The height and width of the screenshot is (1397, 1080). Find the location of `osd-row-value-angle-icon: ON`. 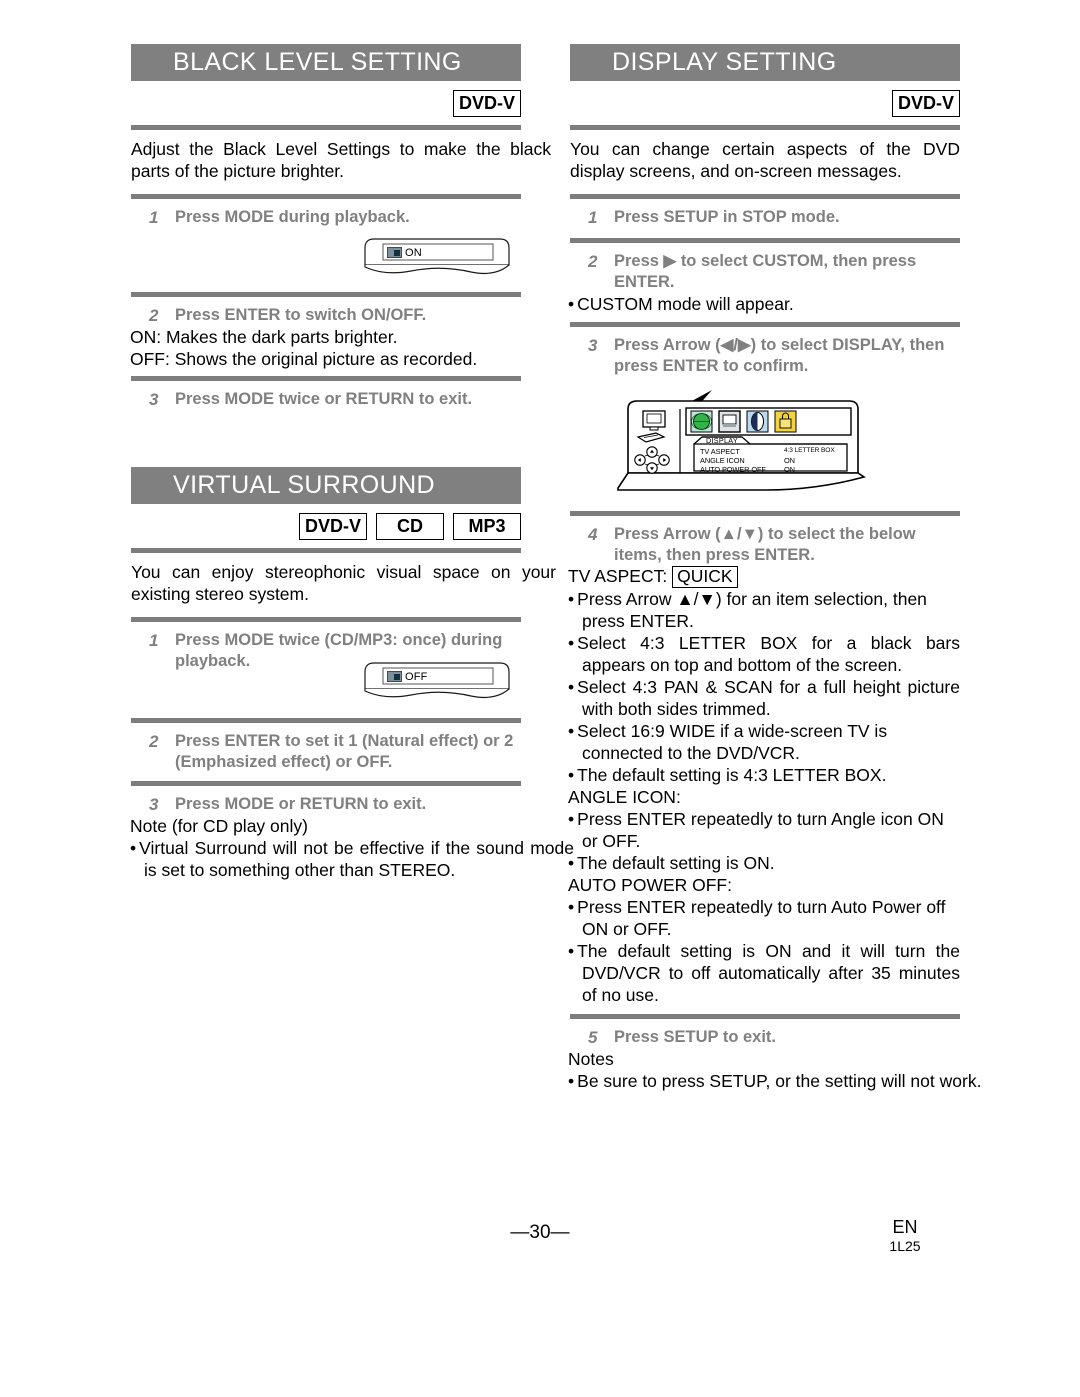

osd-row-value-angle-icon: ON is located at coordinates (789, 460).